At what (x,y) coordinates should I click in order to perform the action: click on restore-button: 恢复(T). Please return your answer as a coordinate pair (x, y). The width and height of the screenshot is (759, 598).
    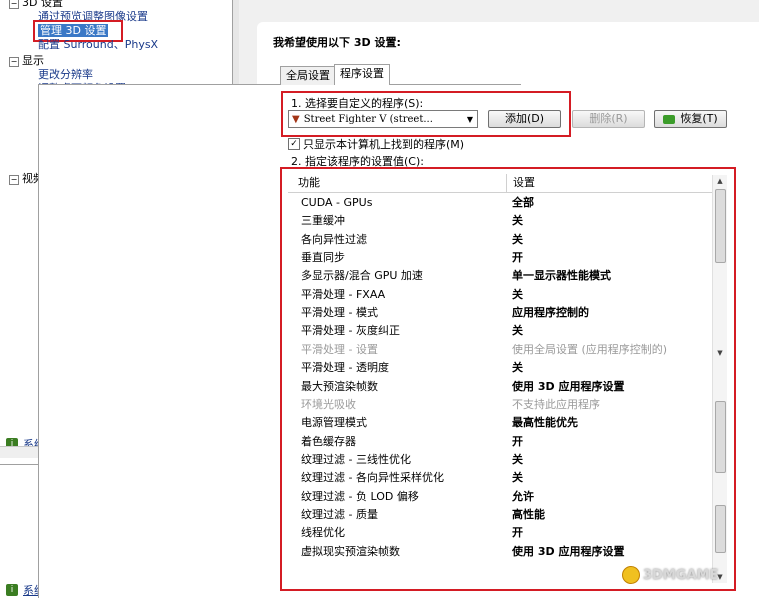
    Looking at the image, I should click on (690, 119).